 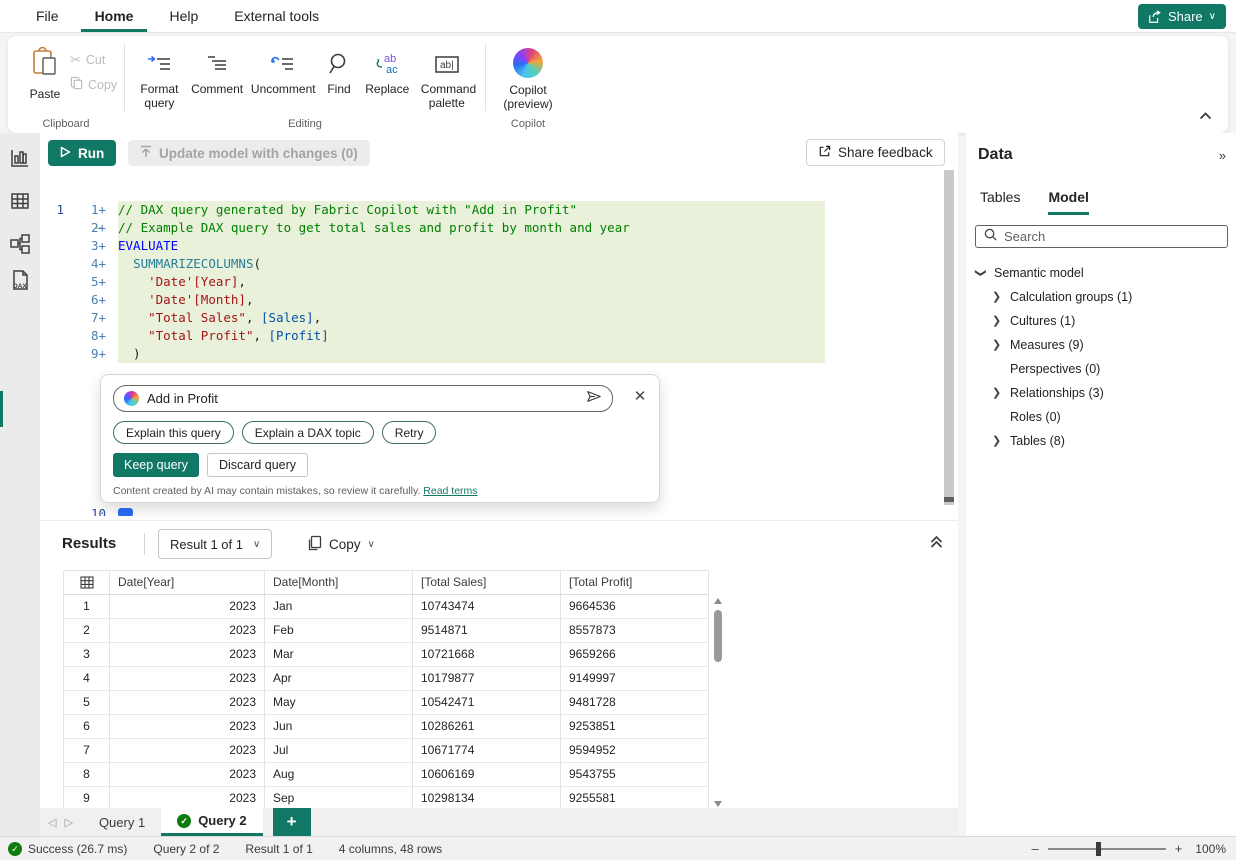 I want to click on copilot-icon, so click(x=528, y=63).